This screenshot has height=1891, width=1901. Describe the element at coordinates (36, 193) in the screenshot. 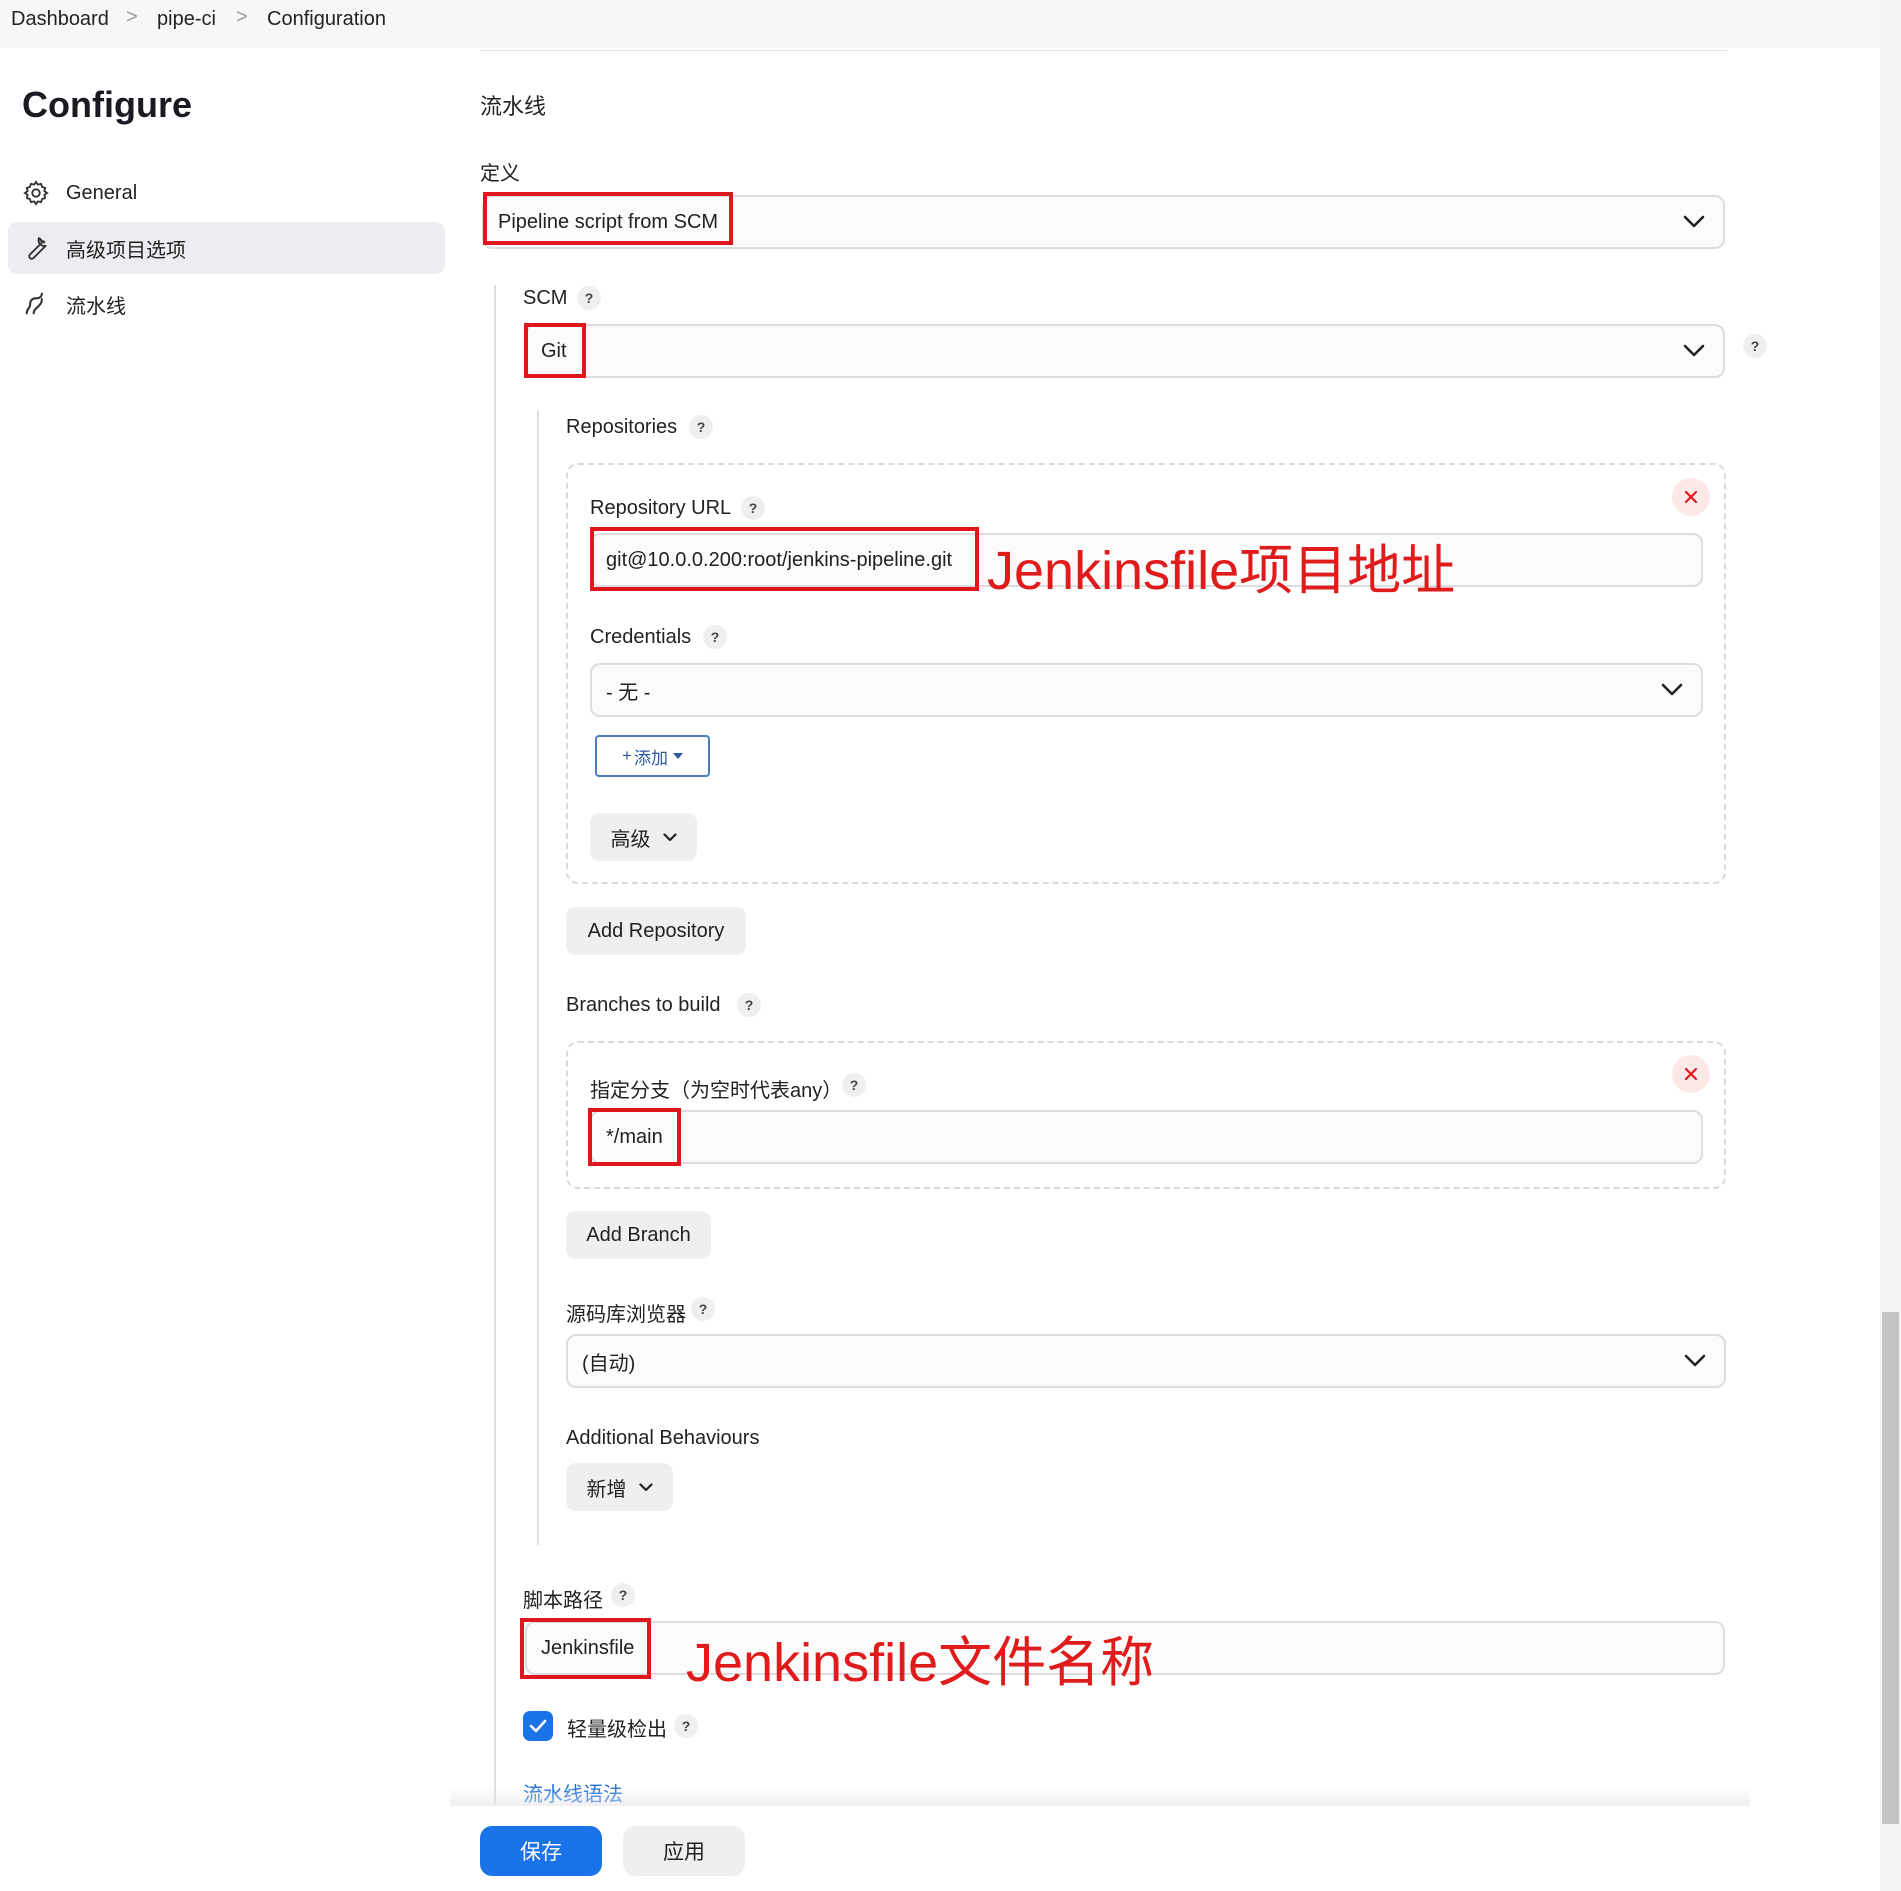

I see `gear-icon` at that location.